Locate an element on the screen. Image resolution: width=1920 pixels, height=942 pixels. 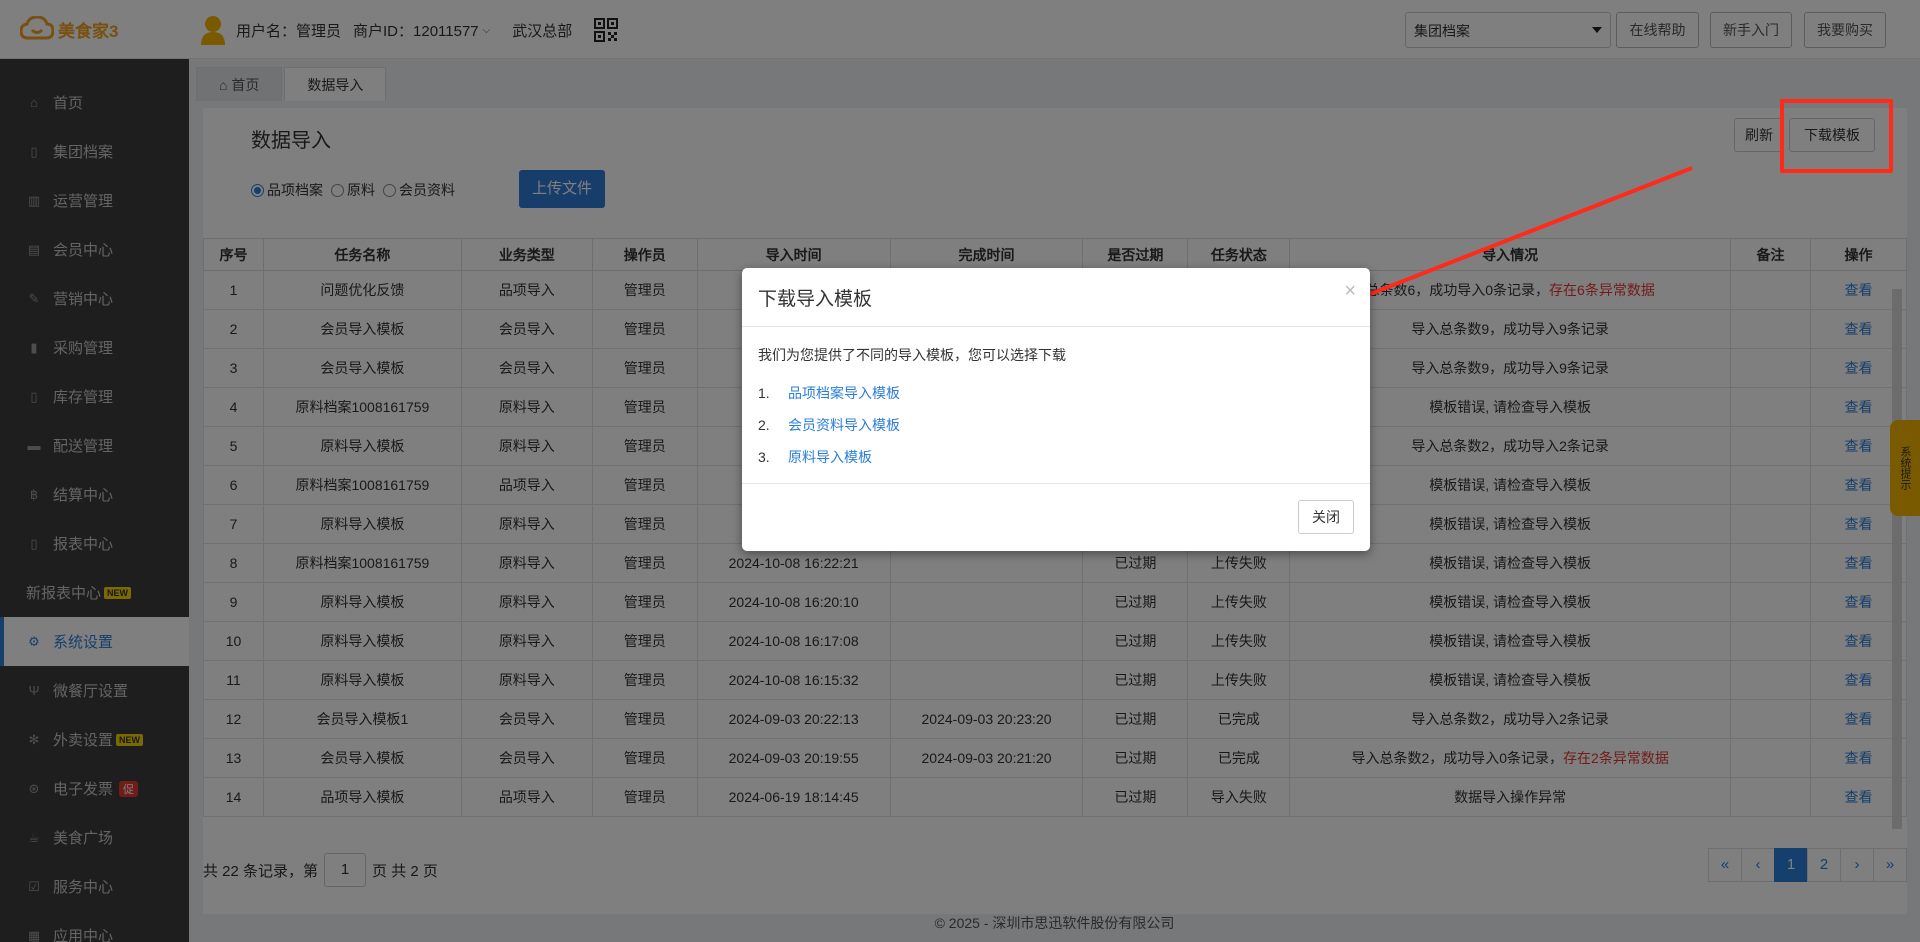
modal-title: 下载导入模板 is located at coordinates (815, 299).